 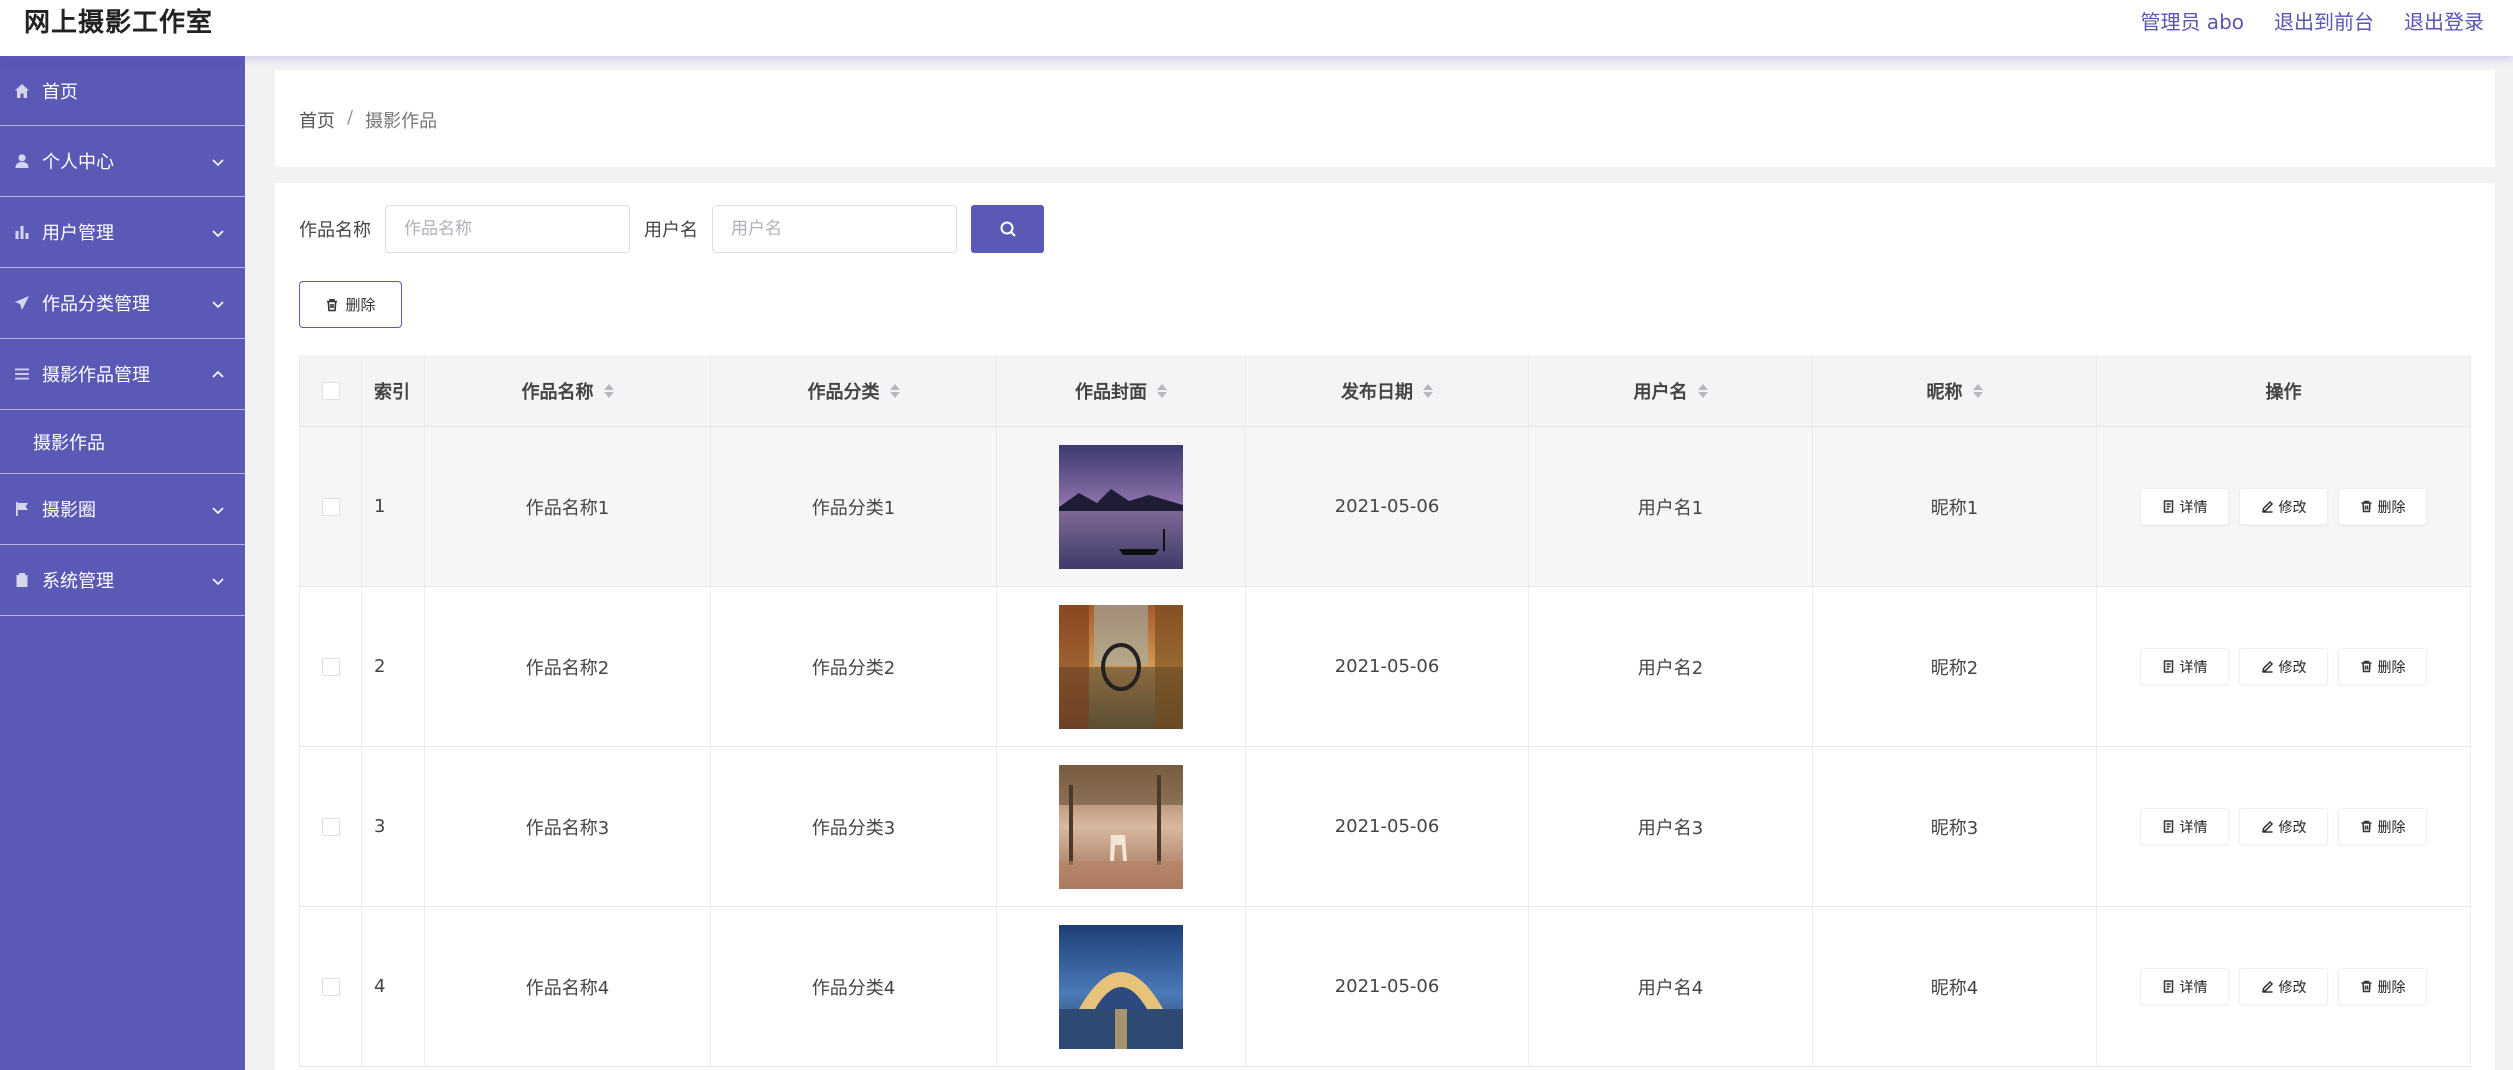 What do you see at coordinates (2192, 20) in the screenshot?
I see `admin-link: 管理员 abo` at bounding box center [2192, 20].